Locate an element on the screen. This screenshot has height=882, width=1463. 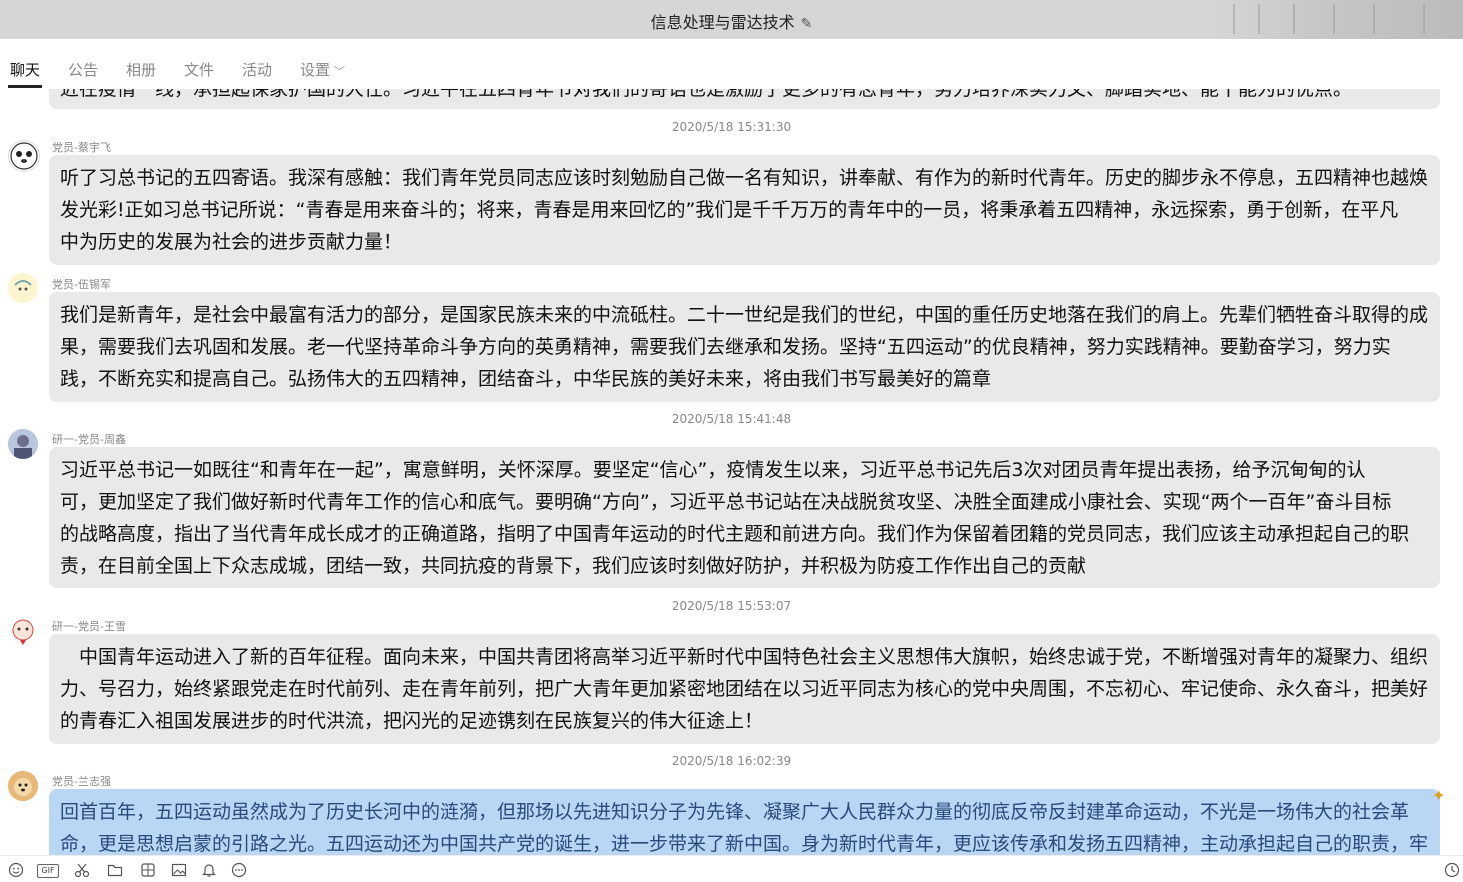
input-toolbar: GIF is located at coordinates (731, 868).